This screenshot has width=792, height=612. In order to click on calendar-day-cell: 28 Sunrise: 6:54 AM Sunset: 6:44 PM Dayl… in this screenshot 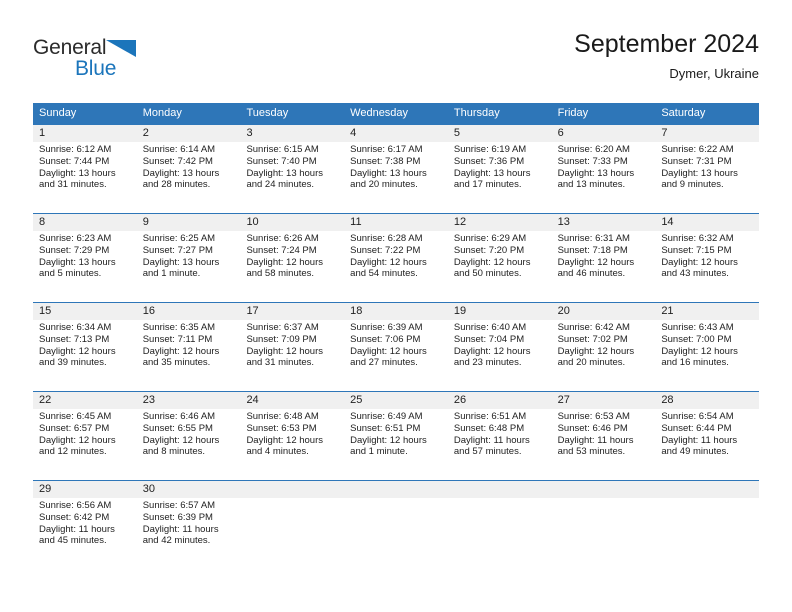, I will do `click(707, 436)`.